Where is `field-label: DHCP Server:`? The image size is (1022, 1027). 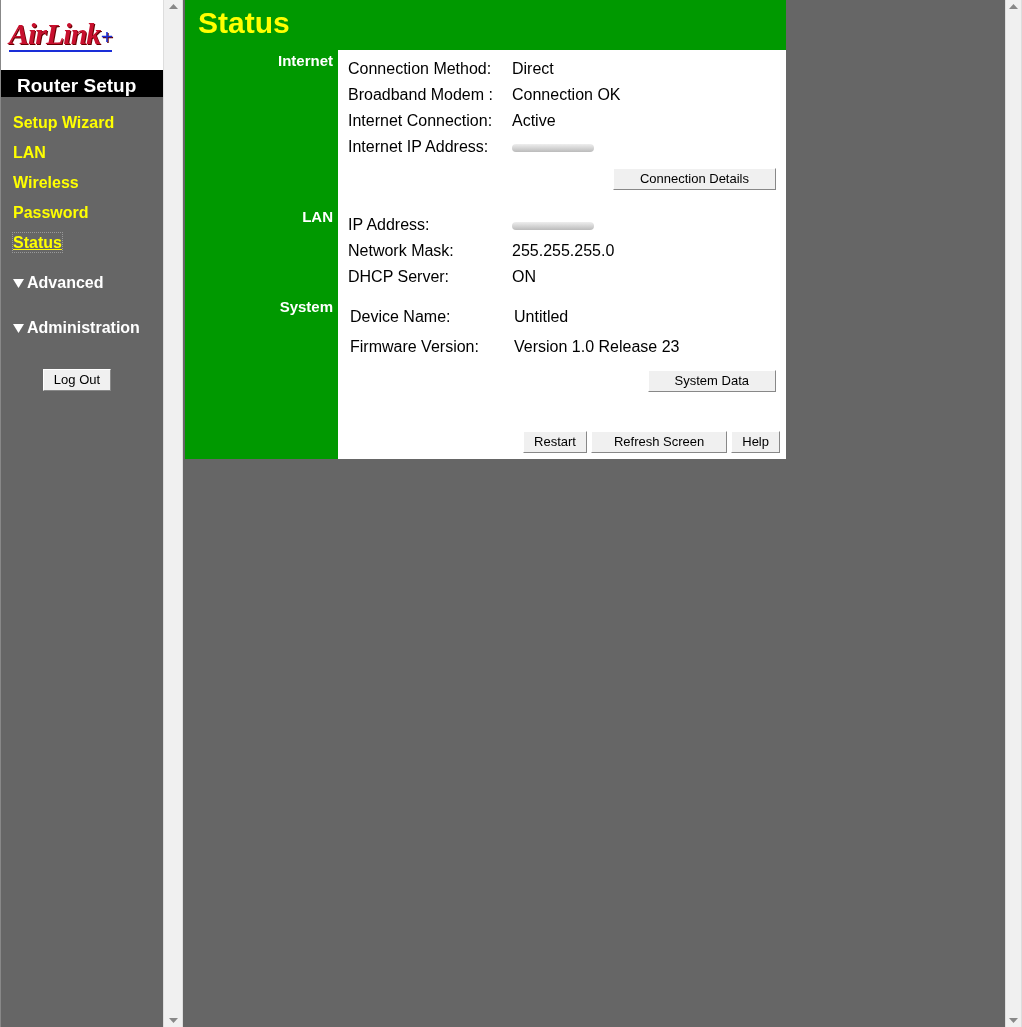 field-label: DHCP Server: is located at coordinates (399, 277).